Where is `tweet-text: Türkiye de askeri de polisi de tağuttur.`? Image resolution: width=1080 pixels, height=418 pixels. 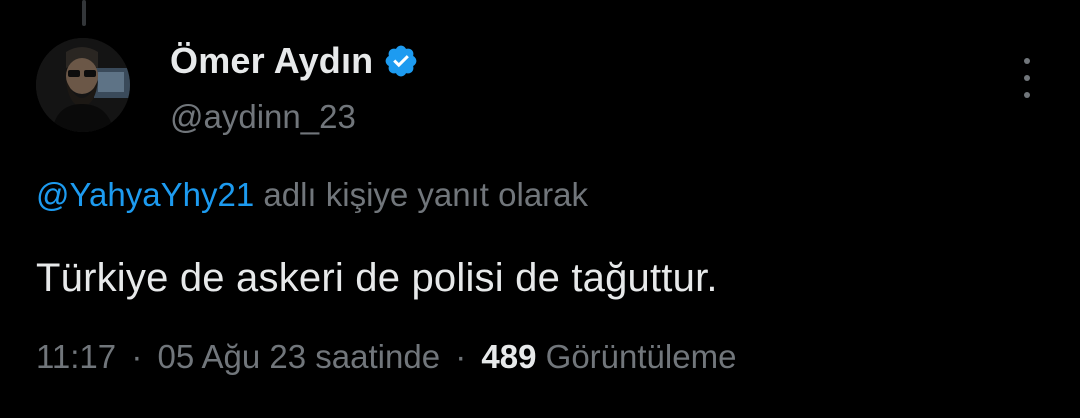
tweet-text: Türkiye de askeri de polisi de tağuttur. is located at coordinates (377, 278).